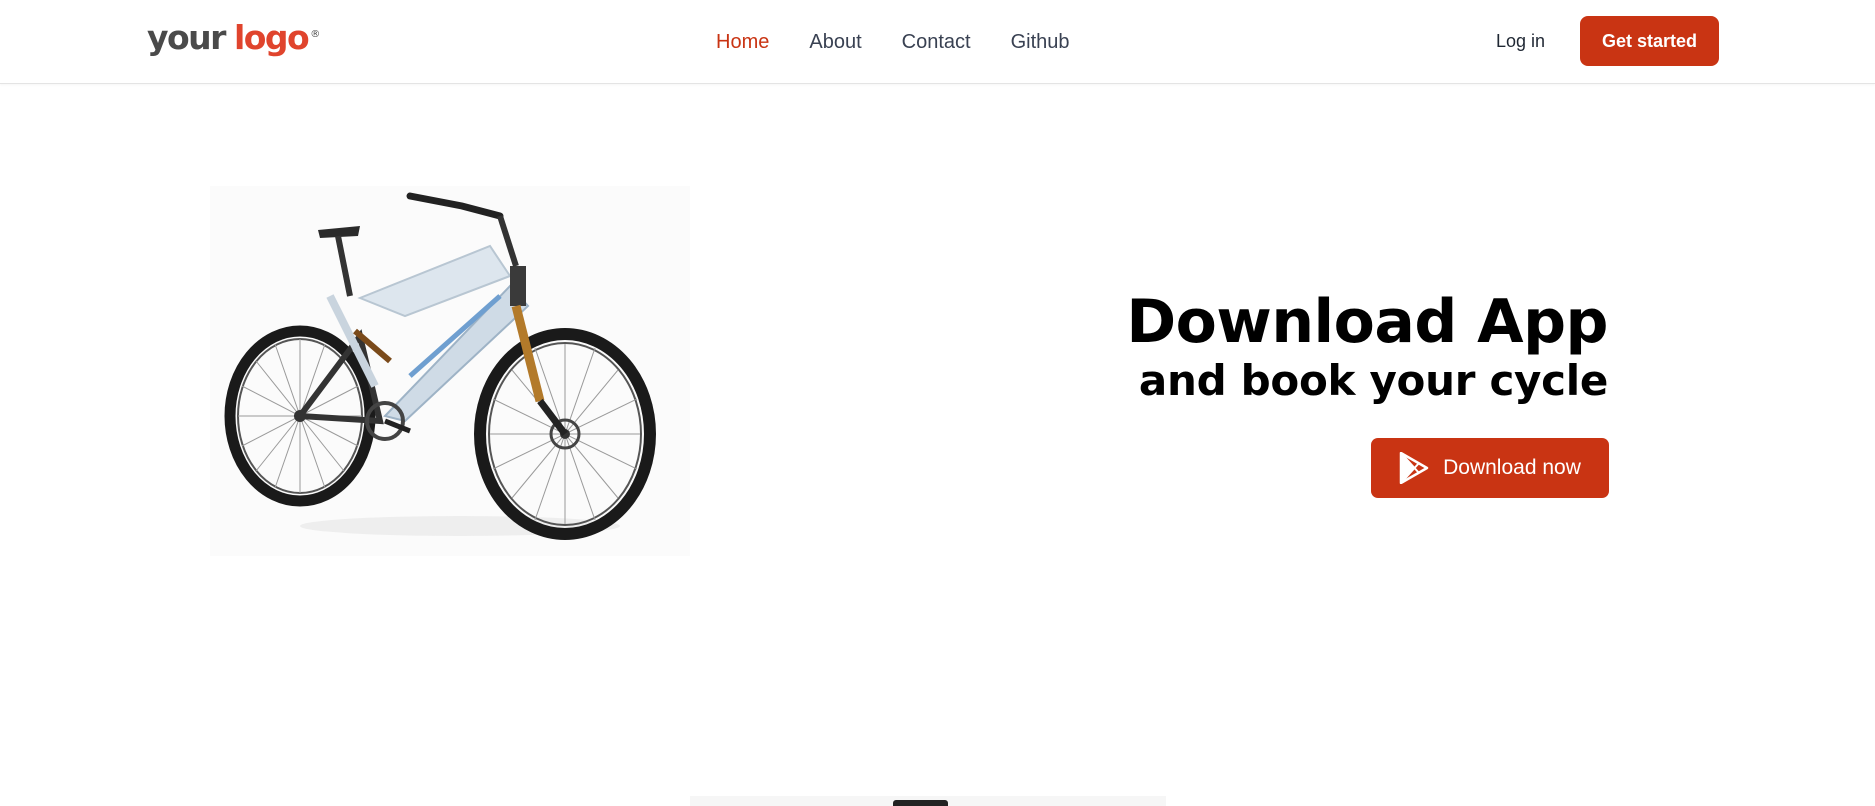 The height and width of the screenshot is (806, 1875). Describe the element at coordinates (271, 37) in the screenshot. I see `logo-word-logo: logo` at that location.